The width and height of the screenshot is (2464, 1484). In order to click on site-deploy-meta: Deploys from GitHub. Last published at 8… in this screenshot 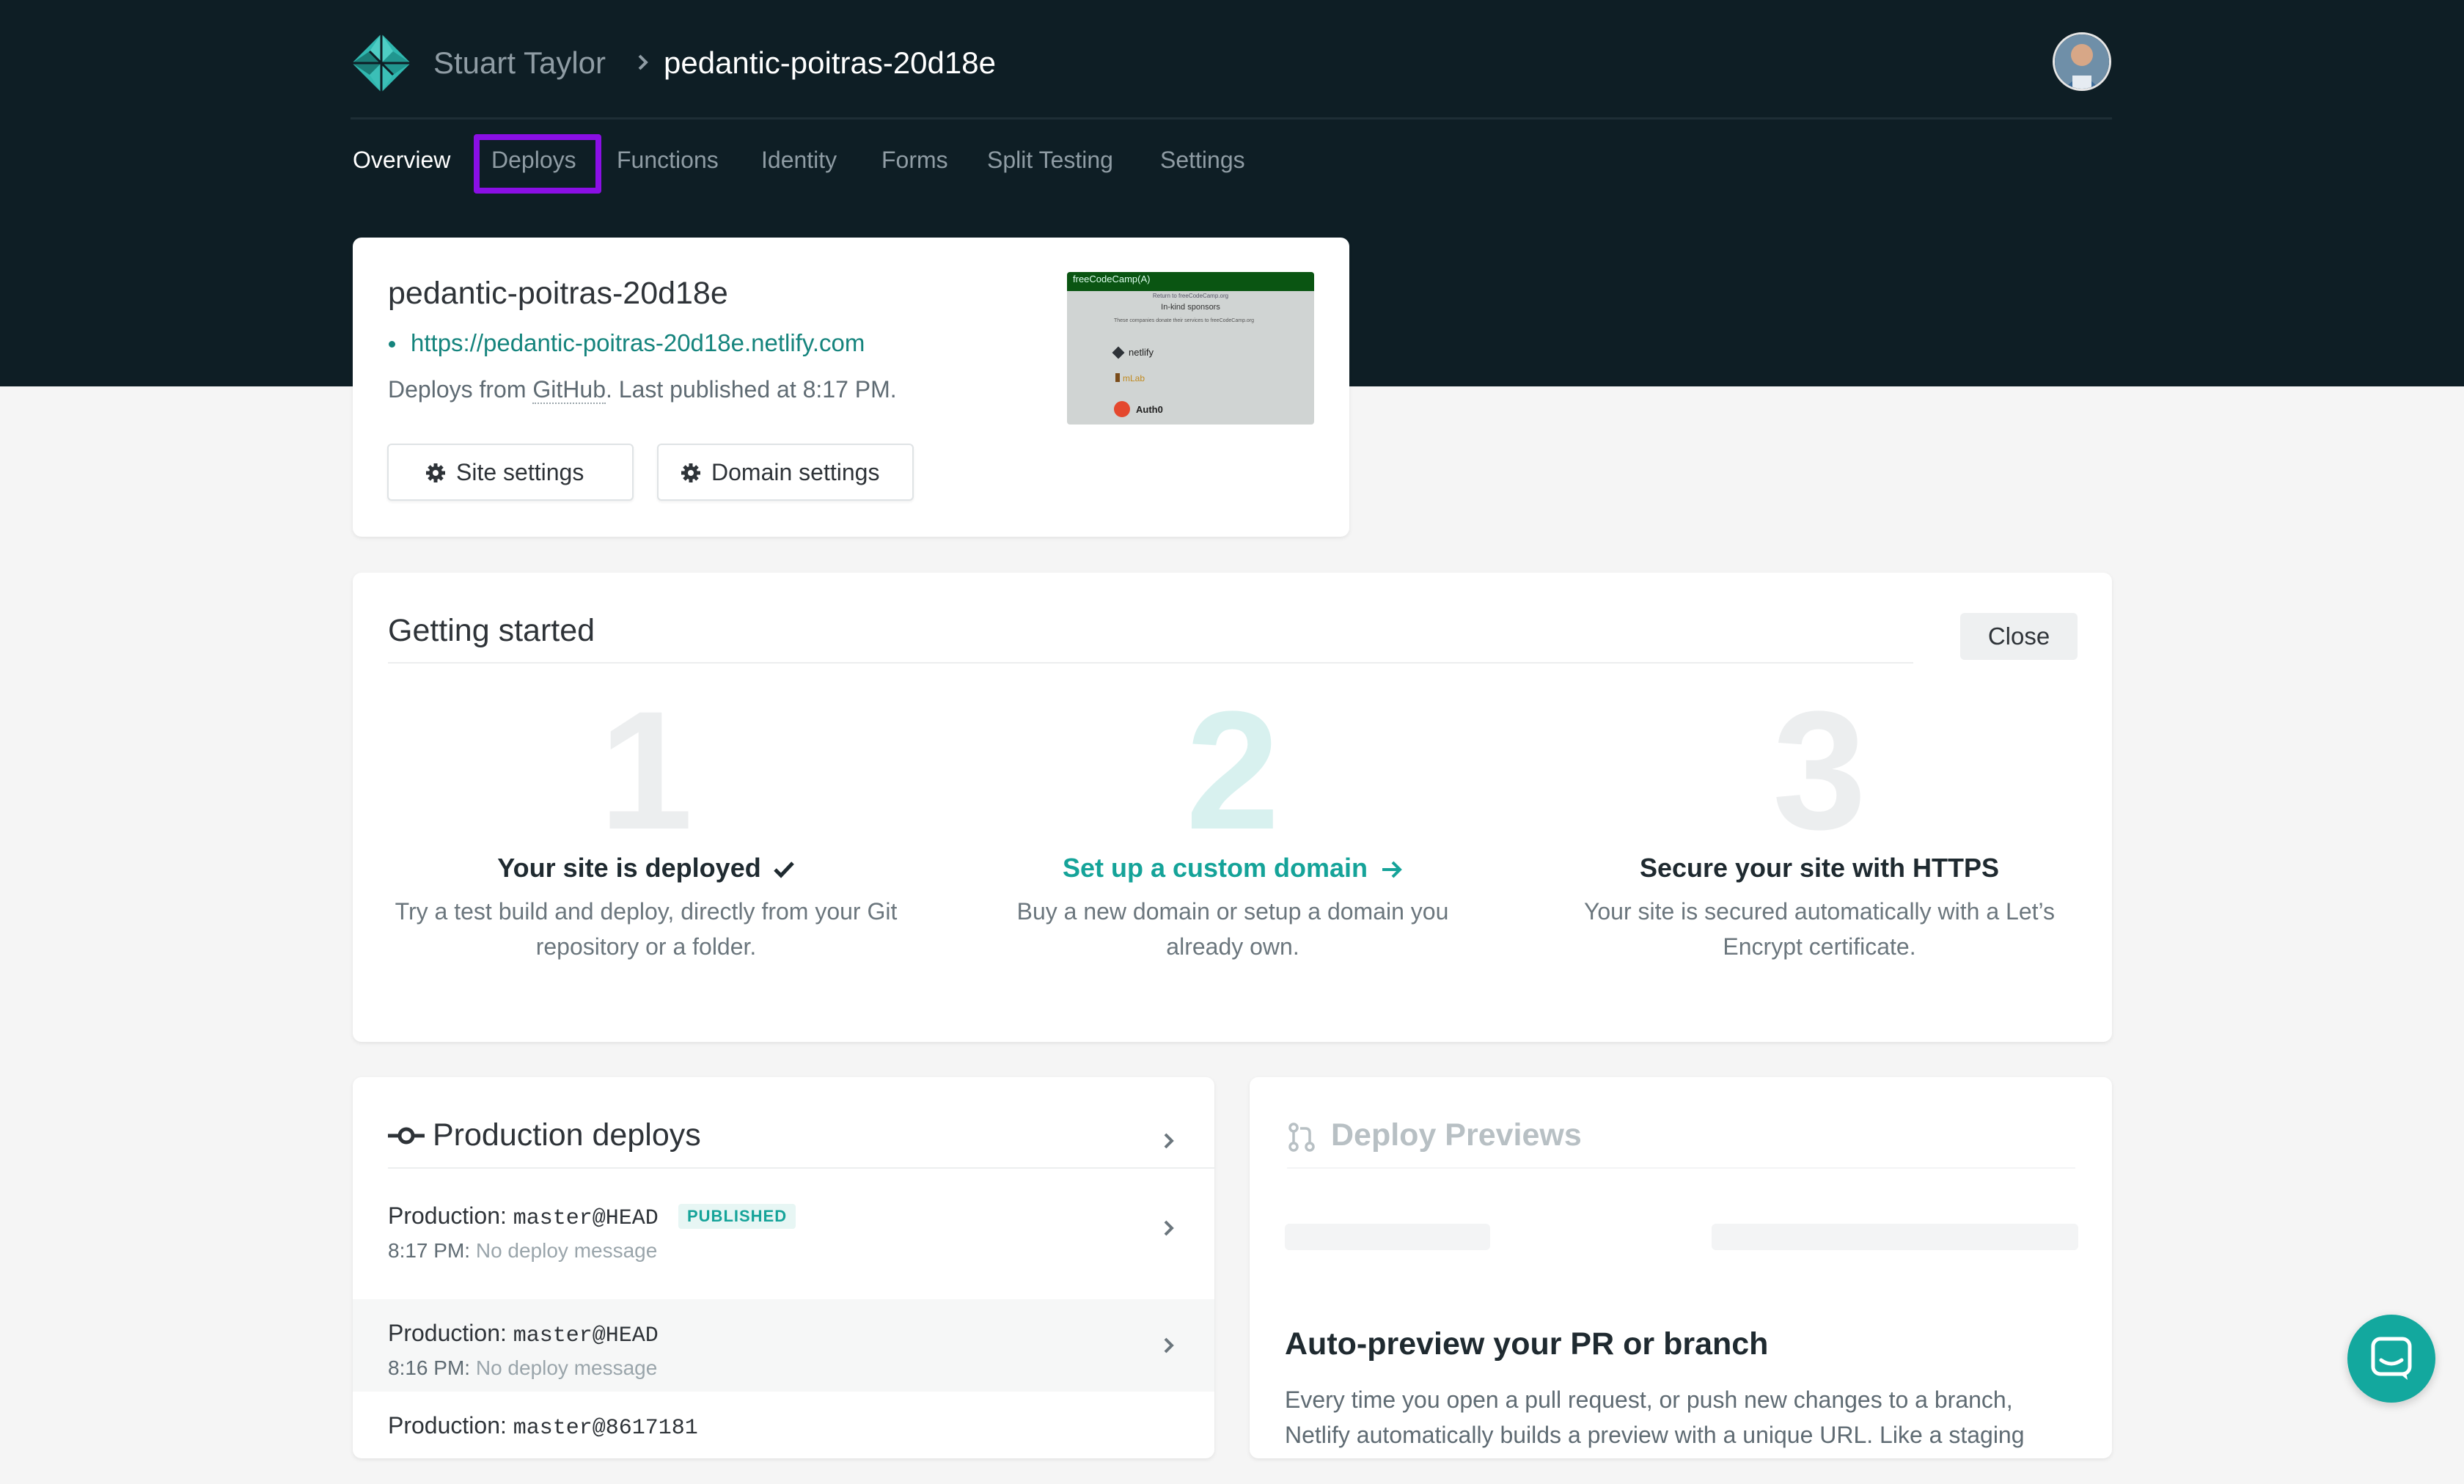, I will do `click(642, 390)`.